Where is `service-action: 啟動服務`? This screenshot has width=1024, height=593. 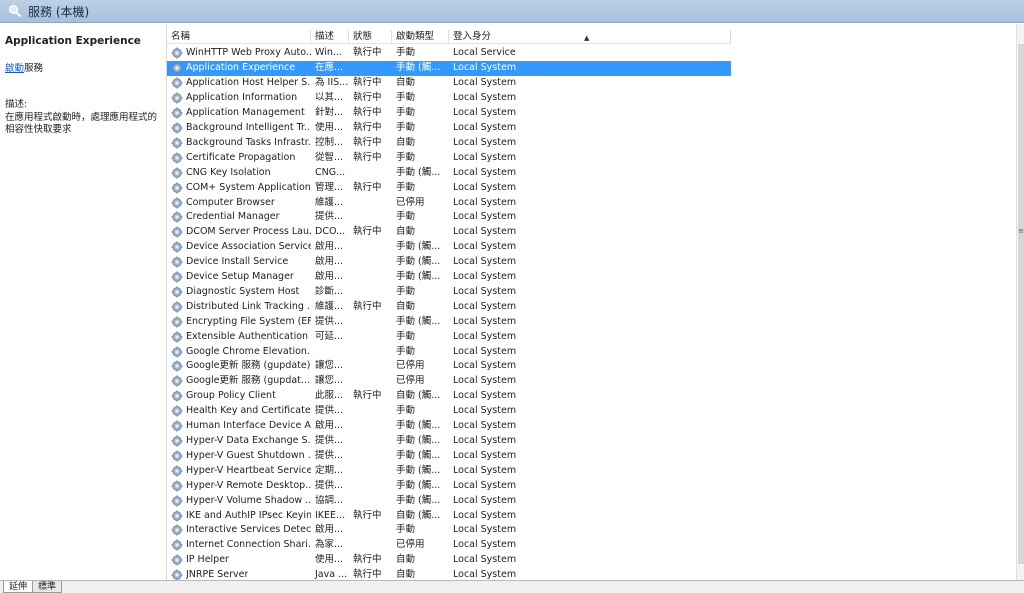 service-action: 啟動服務 is located at coordinates (83, 67).